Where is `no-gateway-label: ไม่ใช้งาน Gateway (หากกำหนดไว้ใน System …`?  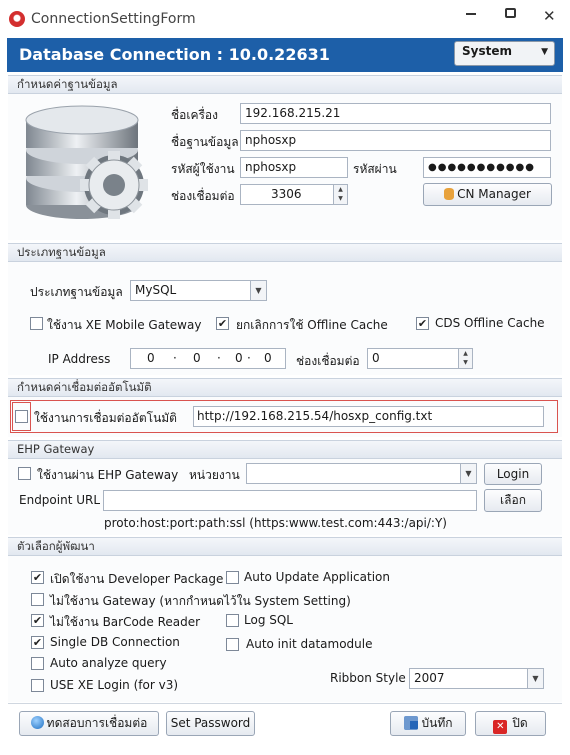 no-gateway-label: ไม่ใช้งาน Gateway (หากกำหนดไว้ใน System … is located at coordinates (200, 601).